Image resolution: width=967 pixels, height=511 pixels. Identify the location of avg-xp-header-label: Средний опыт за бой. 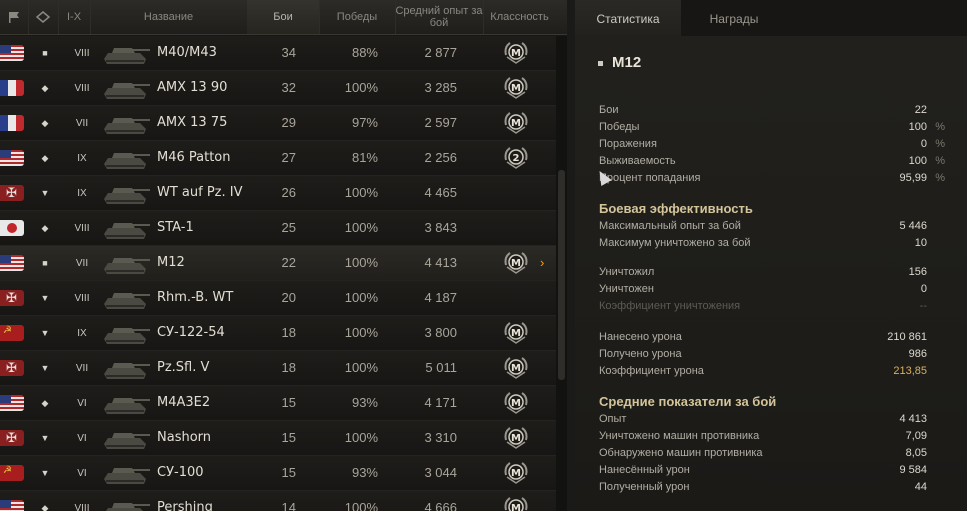
(439, 17).